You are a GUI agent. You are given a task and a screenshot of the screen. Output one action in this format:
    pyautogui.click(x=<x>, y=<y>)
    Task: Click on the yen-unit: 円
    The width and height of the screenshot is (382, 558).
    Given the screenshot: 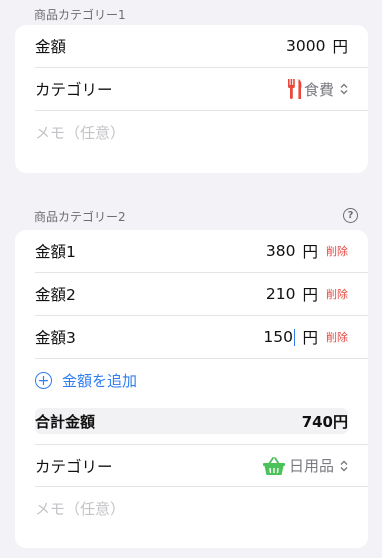 What is the action you would take?
    pyautogui.click(x=340, y=47)
    